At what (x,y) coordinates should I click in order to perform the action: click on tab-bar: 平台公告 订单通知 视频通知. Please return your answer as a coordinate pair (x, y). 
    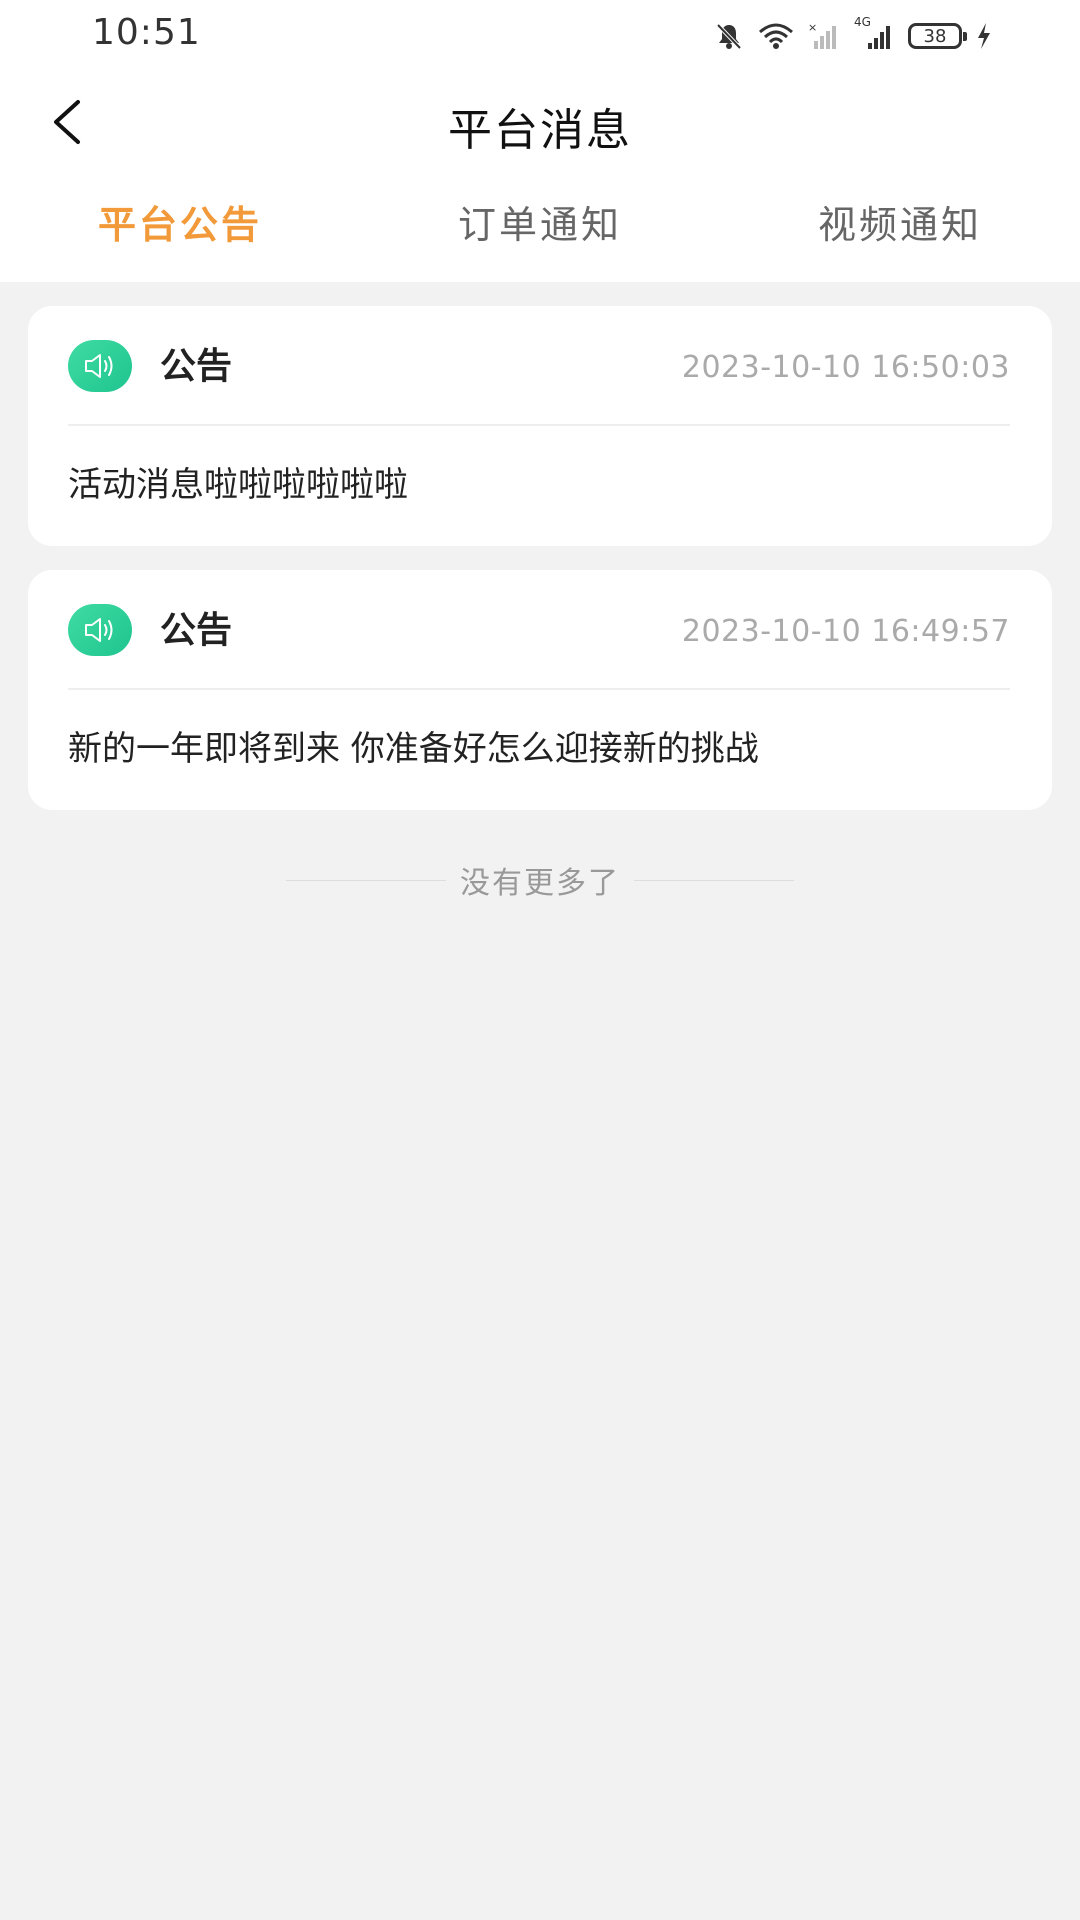
    Looking at the image, I should click on (540, 225).